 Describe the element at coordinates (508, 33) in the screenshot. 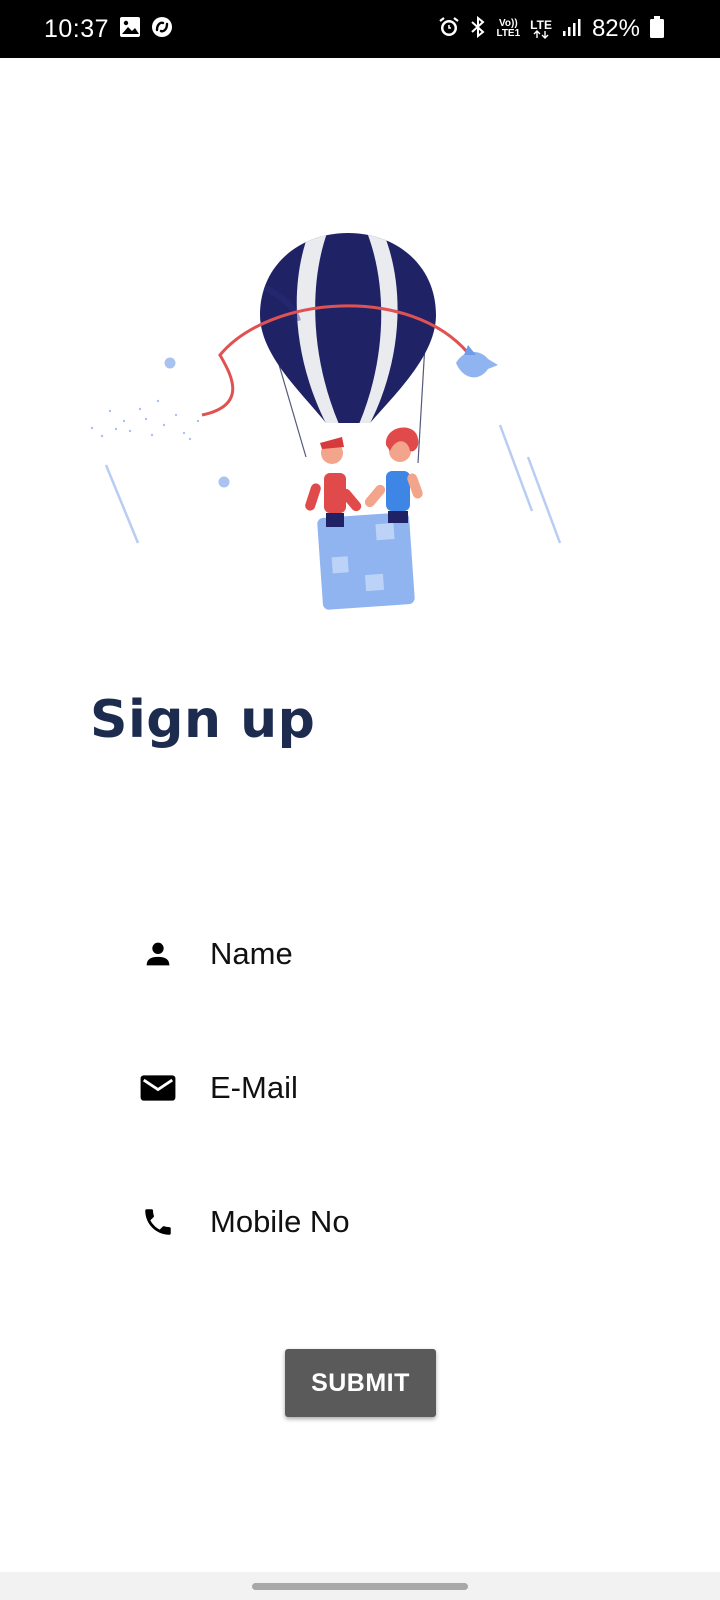

I see `volte-bottom-text: LTE1` at that location.